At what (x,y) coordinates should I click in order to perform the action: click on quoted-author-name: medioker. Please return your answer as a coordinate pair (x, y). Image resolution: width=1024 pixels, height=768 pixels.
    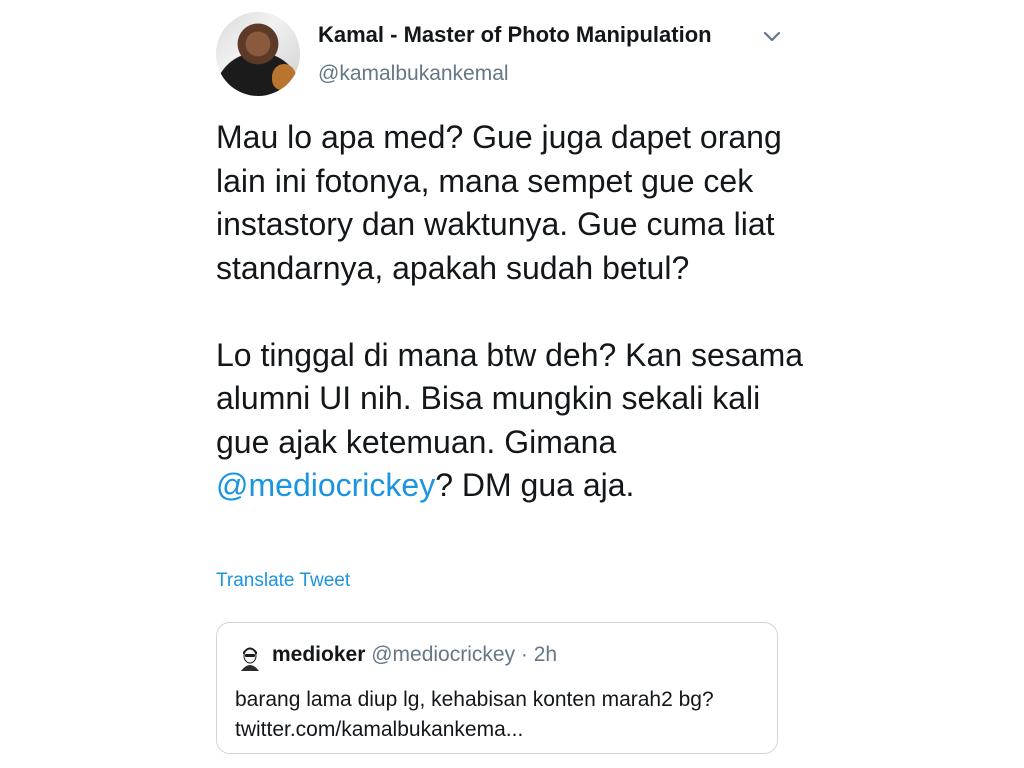
    Looking at the image, I should click on (318, 654).